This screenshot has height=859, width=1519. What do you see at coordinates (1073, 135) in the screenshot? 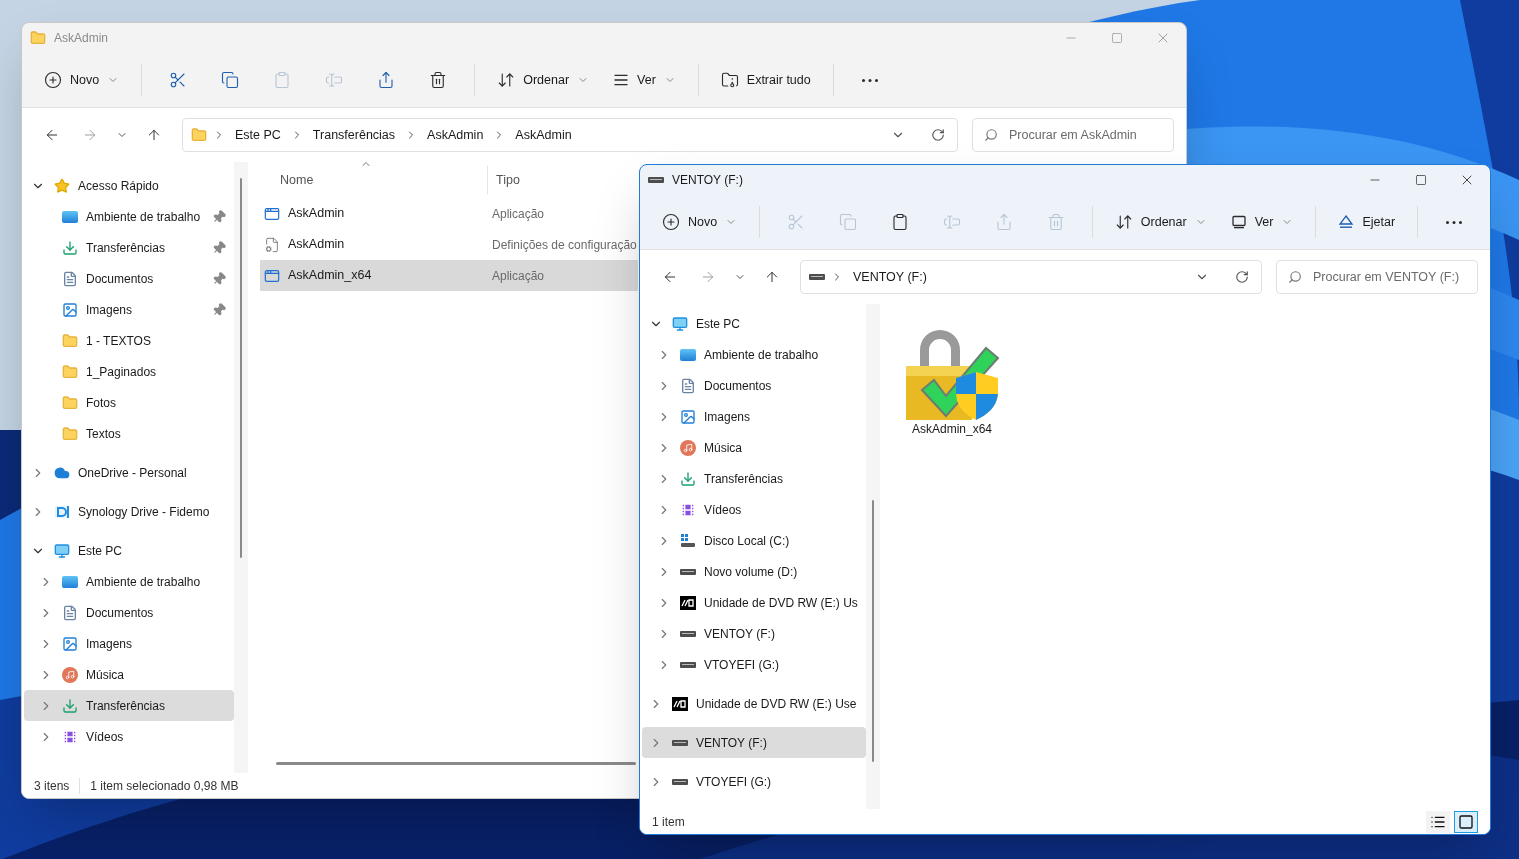
I see `search-field: Procurar em AskAdmin` at bounding box center [1073, 135].